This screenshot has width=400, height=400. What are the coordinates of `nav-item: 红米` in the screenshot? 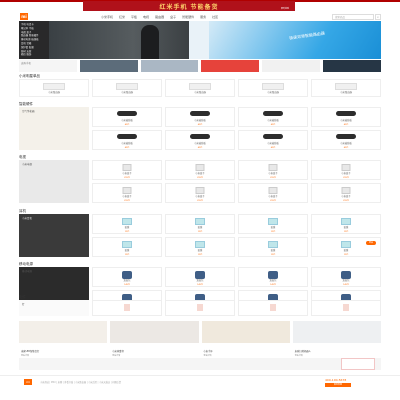 It's located at (122, 17).